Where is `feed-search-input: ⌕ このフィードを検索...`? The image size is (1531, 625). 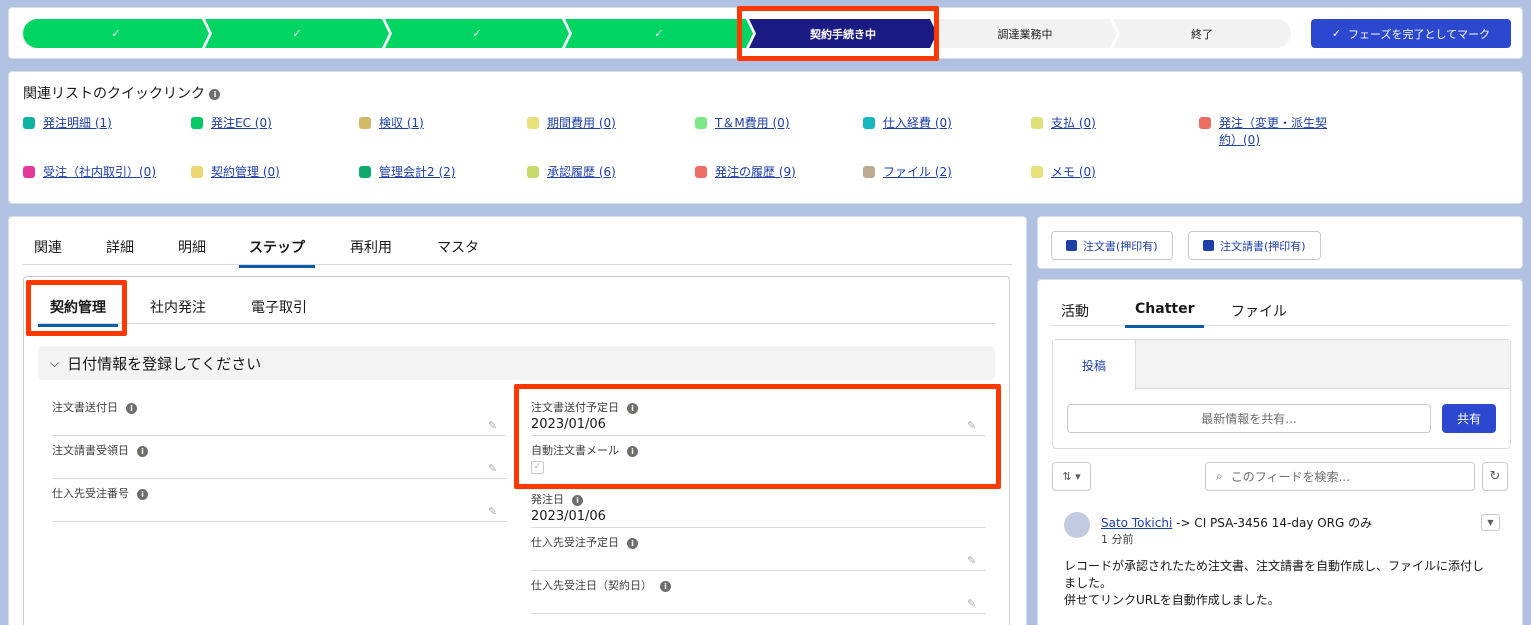 feed-search-input: ⌕ このフィードを検索... is located at coordinates (1340, 476).